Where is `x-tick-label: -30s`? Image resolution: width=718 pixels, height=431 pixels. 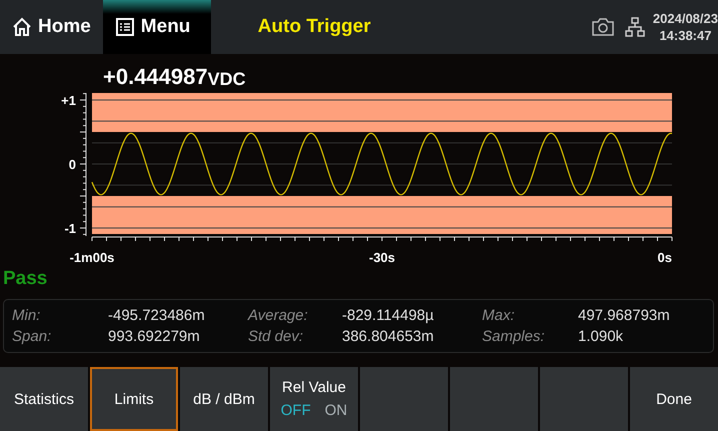
x-tick-label: -30s is located at coordinates (382, 257).